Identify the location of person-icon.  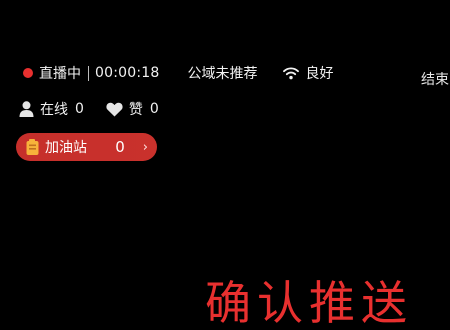
(26, 109).